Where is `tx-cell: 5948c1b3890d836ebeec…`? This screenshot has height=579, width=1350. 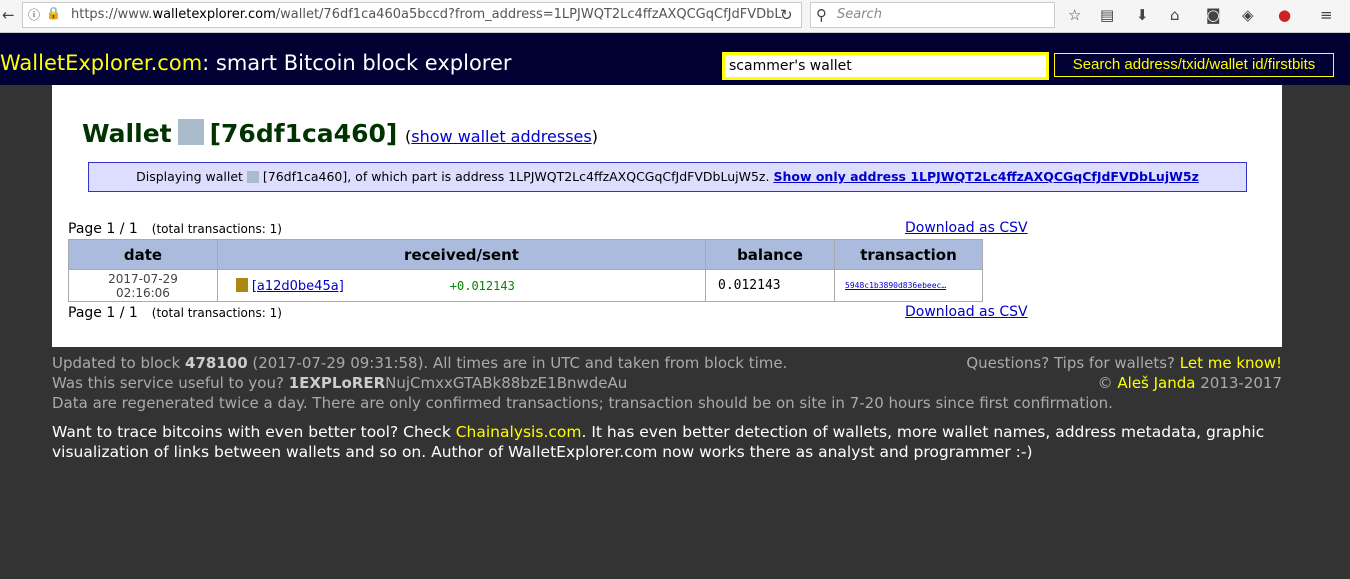 tx-cell: 5948c1b3890d836ebeec… is located at coordinates (908, 285).